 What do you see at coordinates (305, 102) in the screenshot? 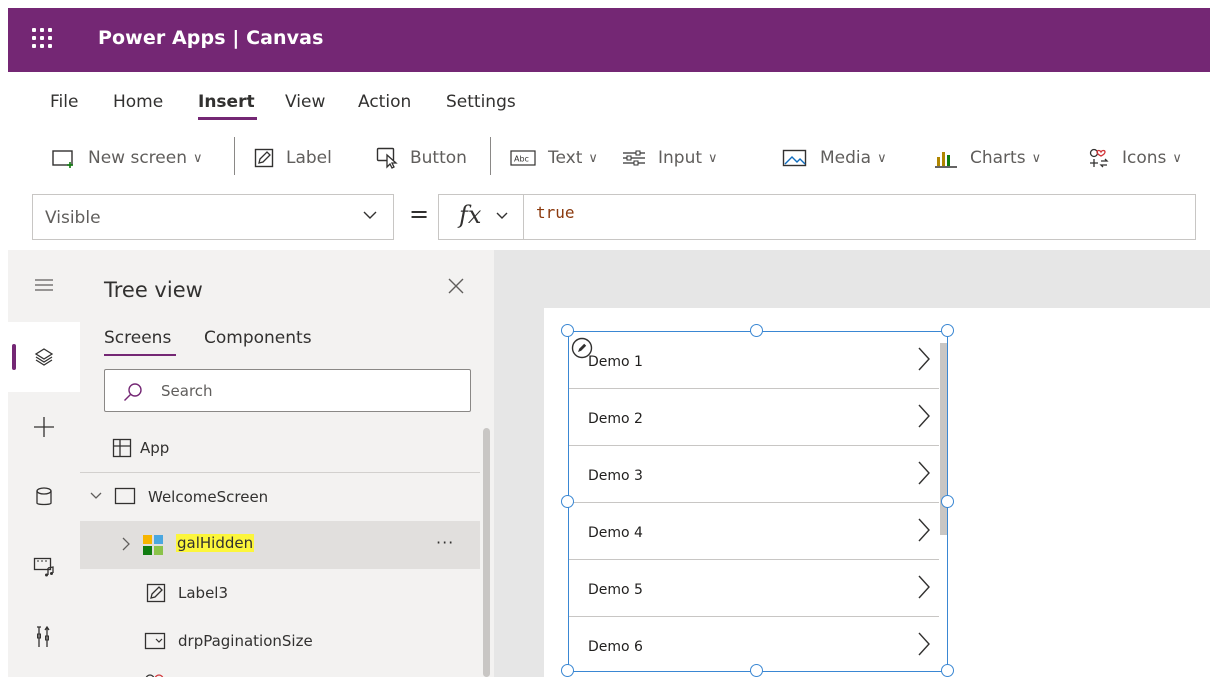
I see `tab-view: View` at bounding box center [305, 102].